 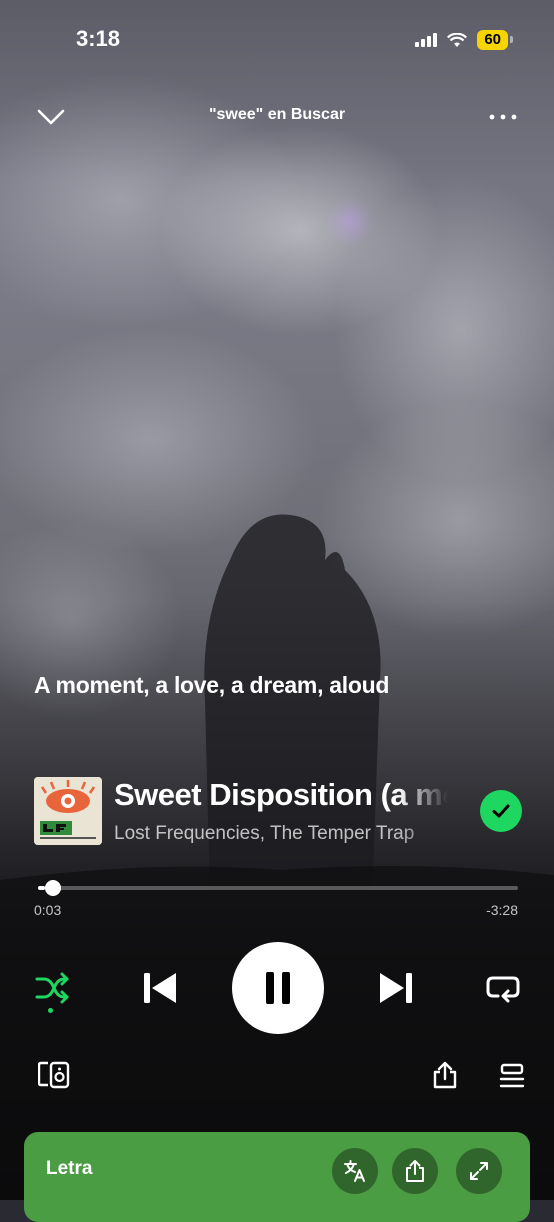 I want to click on battery-indicator: 60, so click(x=495, y=40).